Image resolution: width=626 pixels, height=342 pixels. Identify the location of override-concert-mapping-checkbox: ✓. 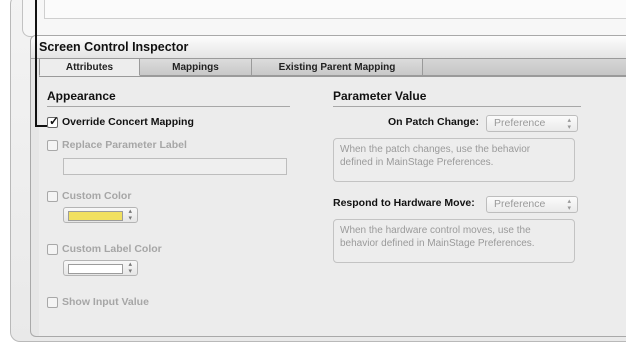
(53, 121).